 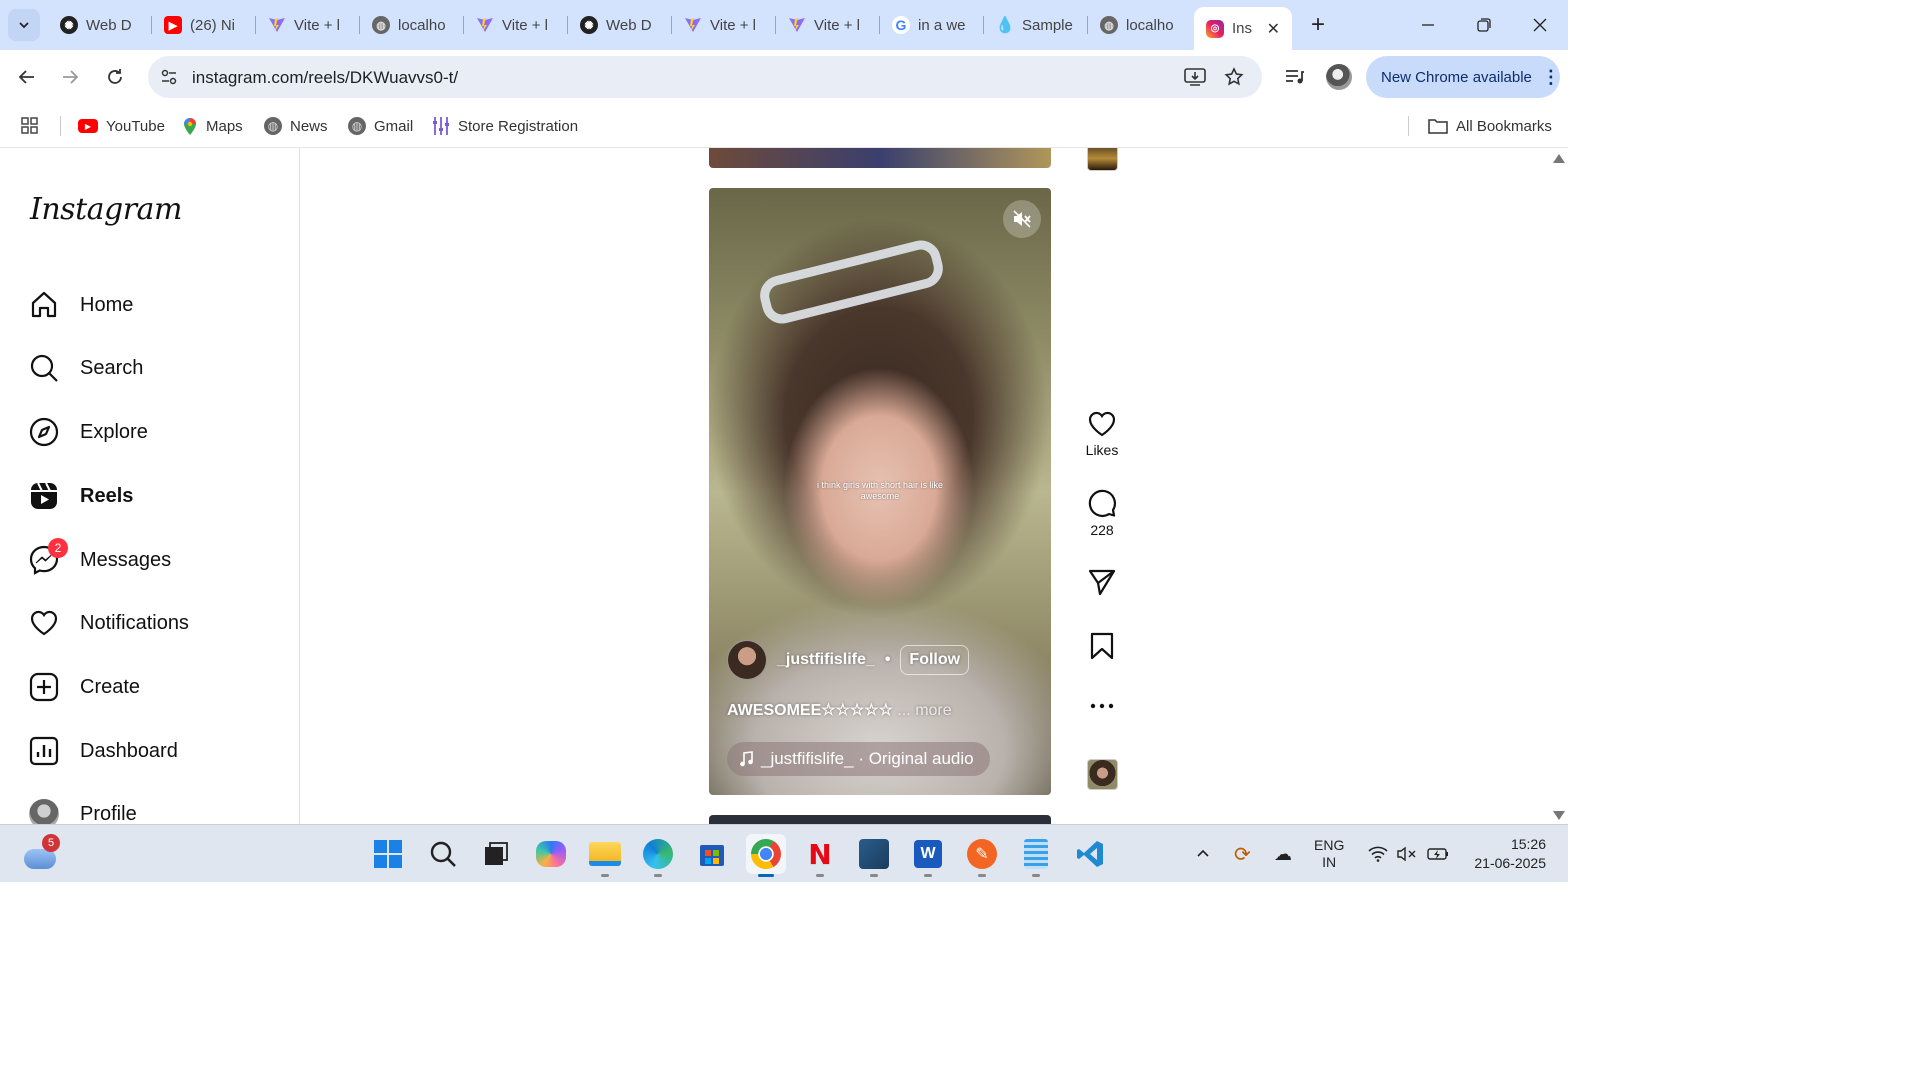 I want to click on author-username: _justfifislife_, so click(x=826, y=660).